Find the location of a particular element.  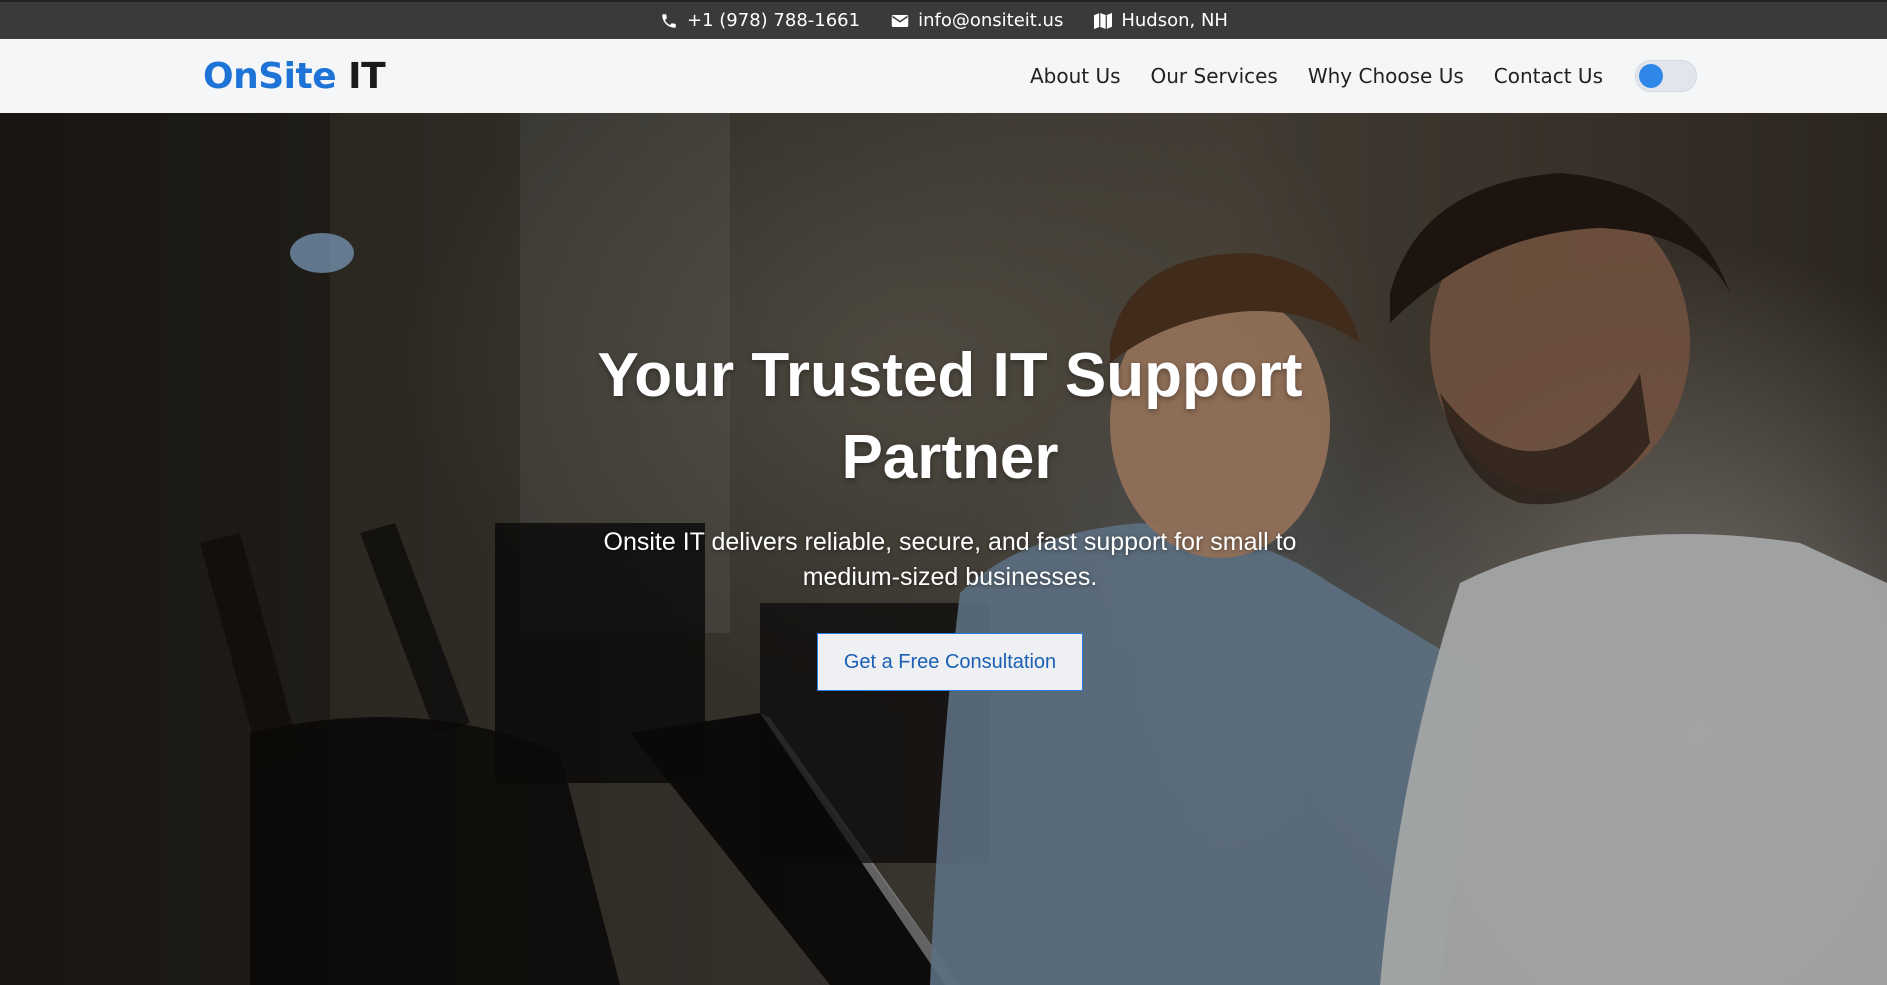

brand-name-part2: IT is located at coordinates (367, 76).